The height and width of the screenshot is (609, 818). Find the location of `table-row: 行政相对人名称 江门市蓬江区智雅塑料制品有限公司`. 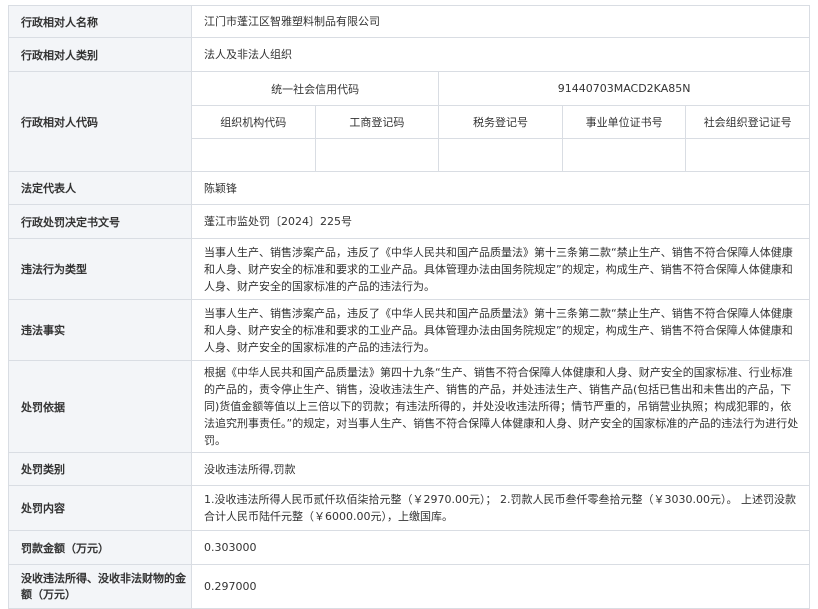

table-row: 行政相对人名称 江门市蓬江区智雅塑料制品有限公司 is located at coordinates (409, 21).